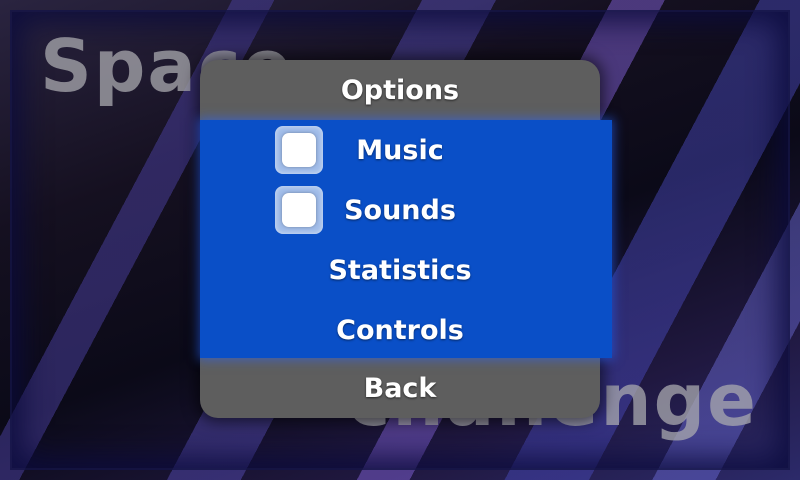  I want to click on controls-option: Controls, so click(400, 330).